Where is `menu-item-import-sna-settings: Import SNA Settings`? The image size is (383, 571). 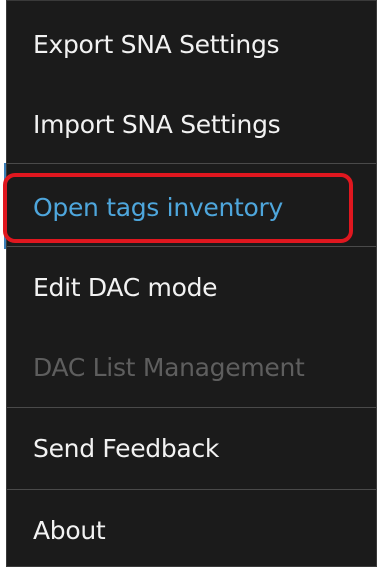 menu-item-import-sna-settings: Import SNA Settings is located at coordinates (191, 124).